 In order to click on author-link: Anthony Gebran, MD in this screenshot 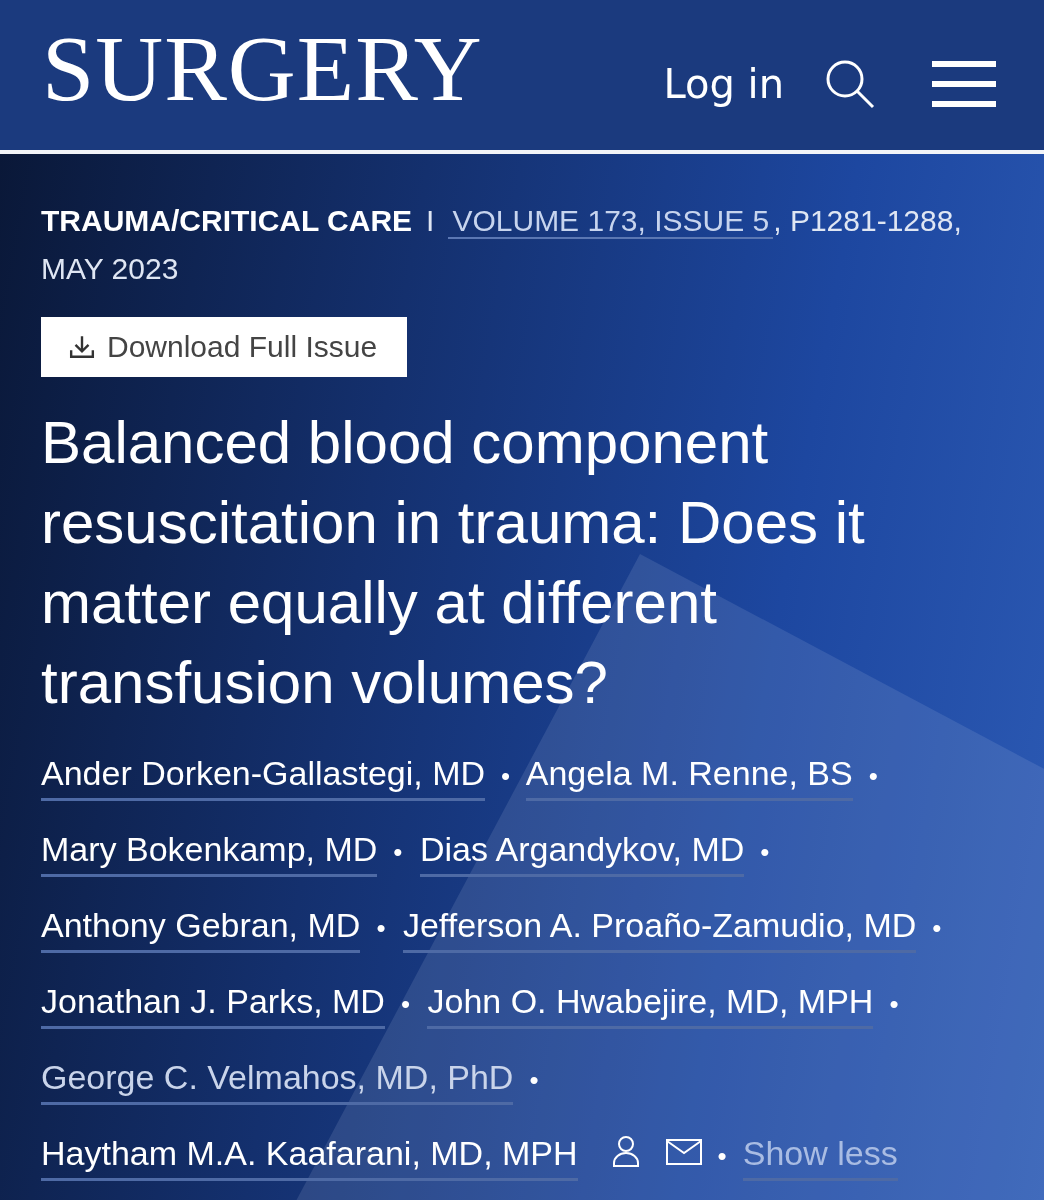, I will do `click(201, 929)`.